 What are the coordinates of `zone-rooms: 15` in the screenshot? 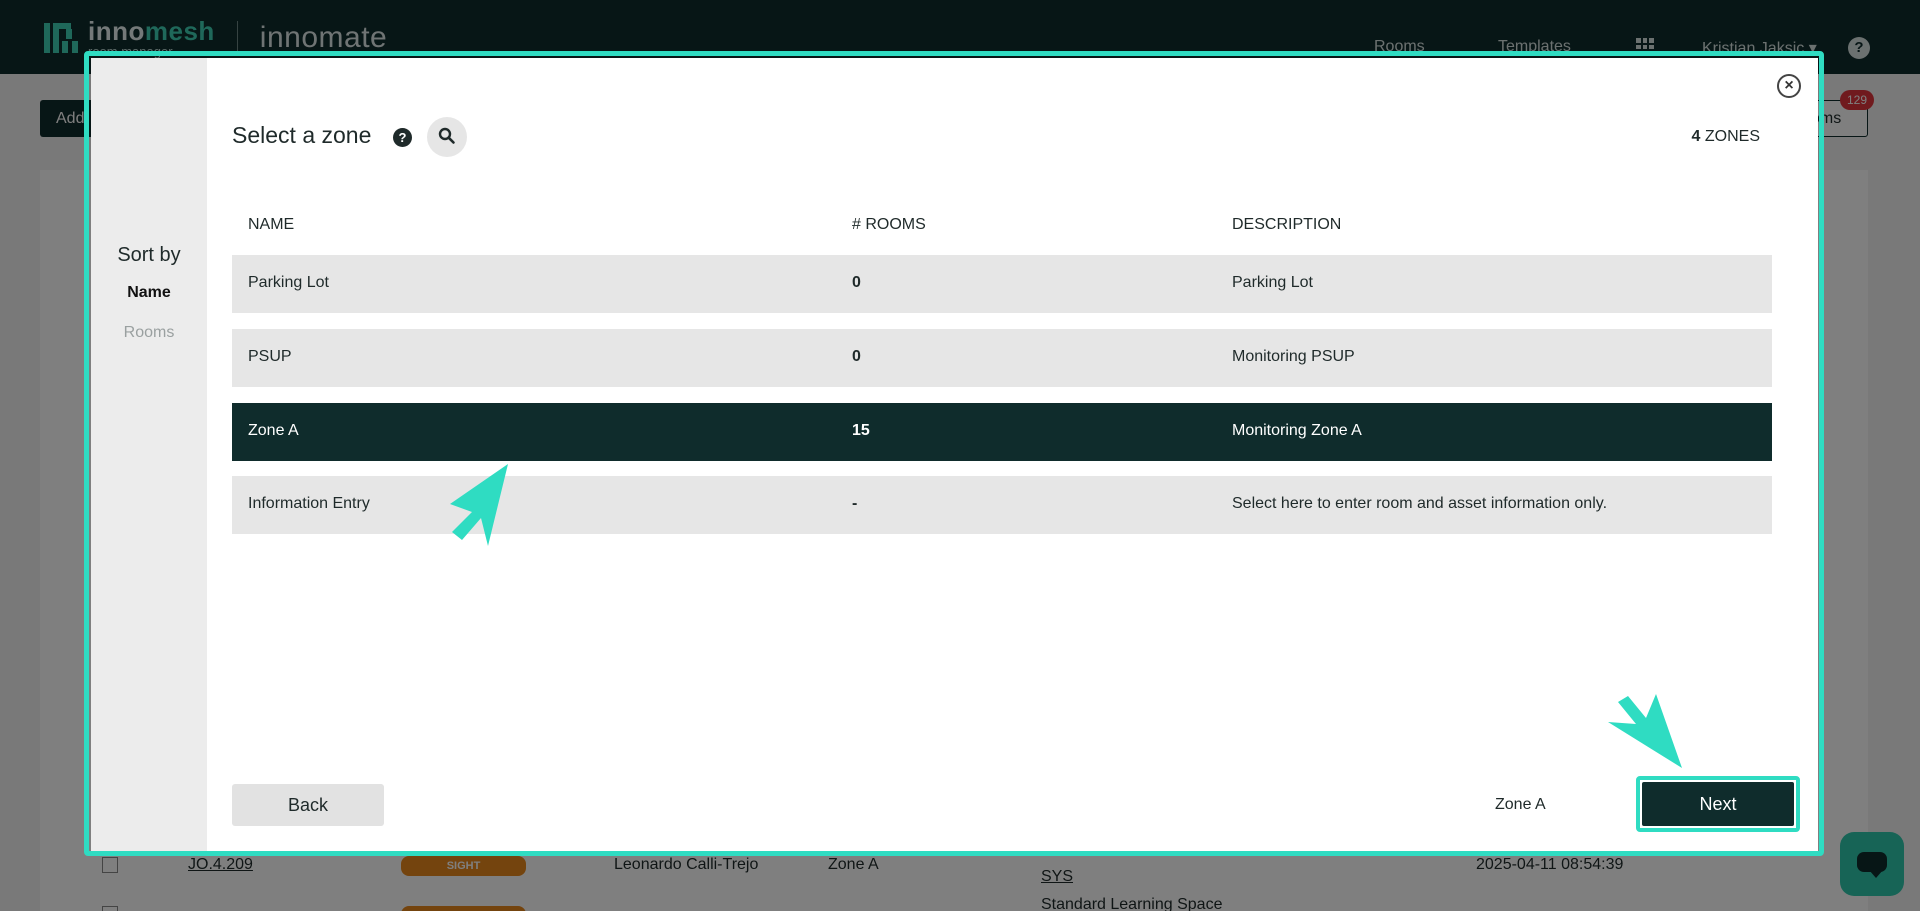 It's located at (861, 430).